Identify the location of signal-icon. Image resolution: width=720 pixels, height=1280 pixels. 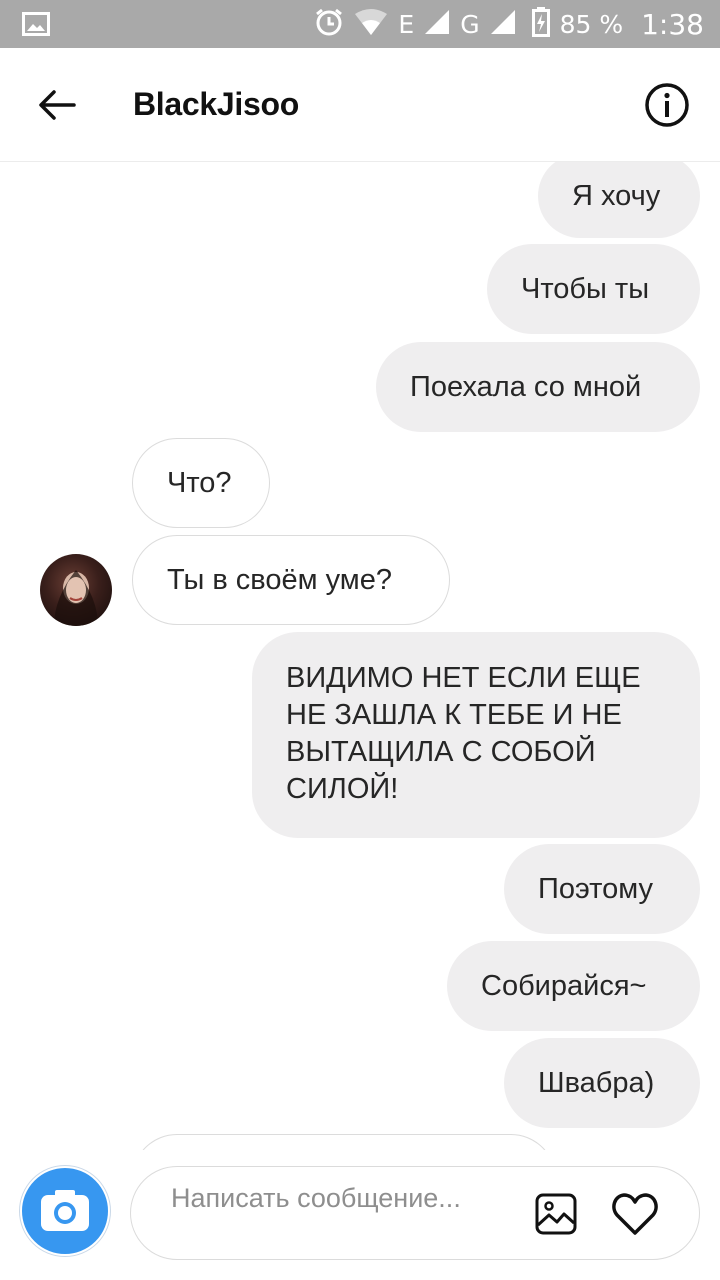
(437, 24).